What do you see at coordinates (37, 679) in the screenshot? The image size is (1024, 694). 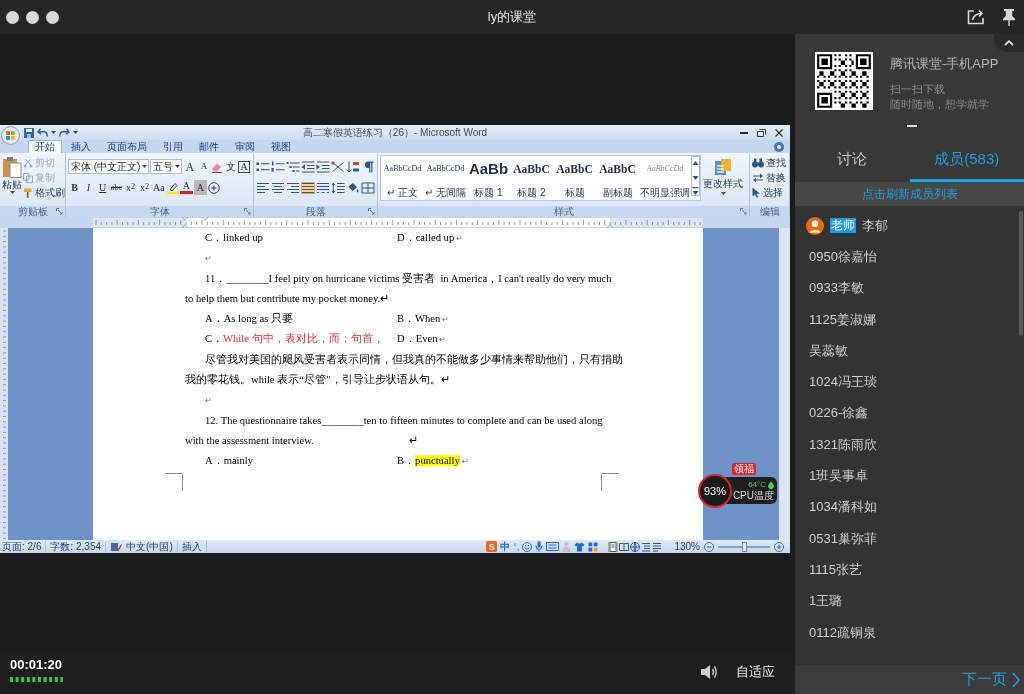 I see `volume-meter-icon` at bounding box center [37, 679].